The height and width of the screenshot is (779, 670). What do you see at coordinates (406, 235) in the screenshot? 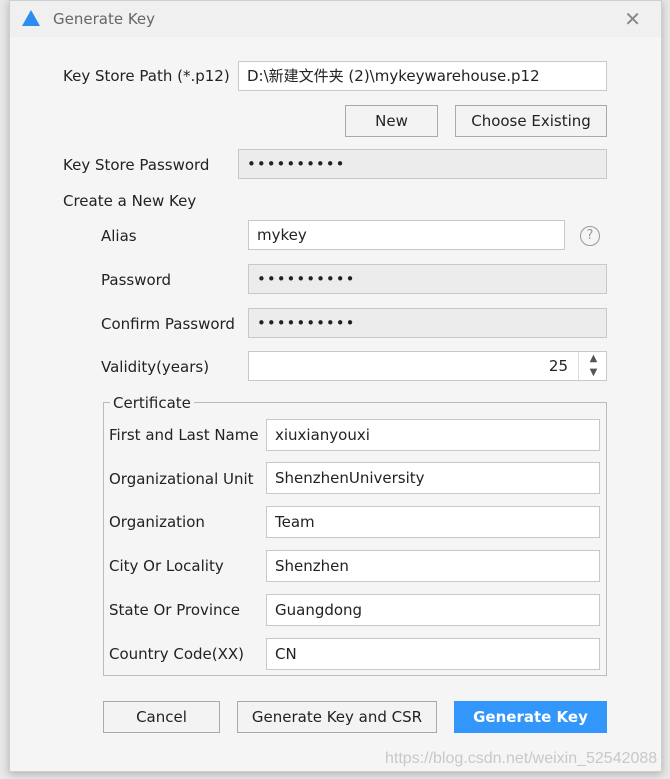
I see `alias-input: mykey` at bounding box center [406, 235].